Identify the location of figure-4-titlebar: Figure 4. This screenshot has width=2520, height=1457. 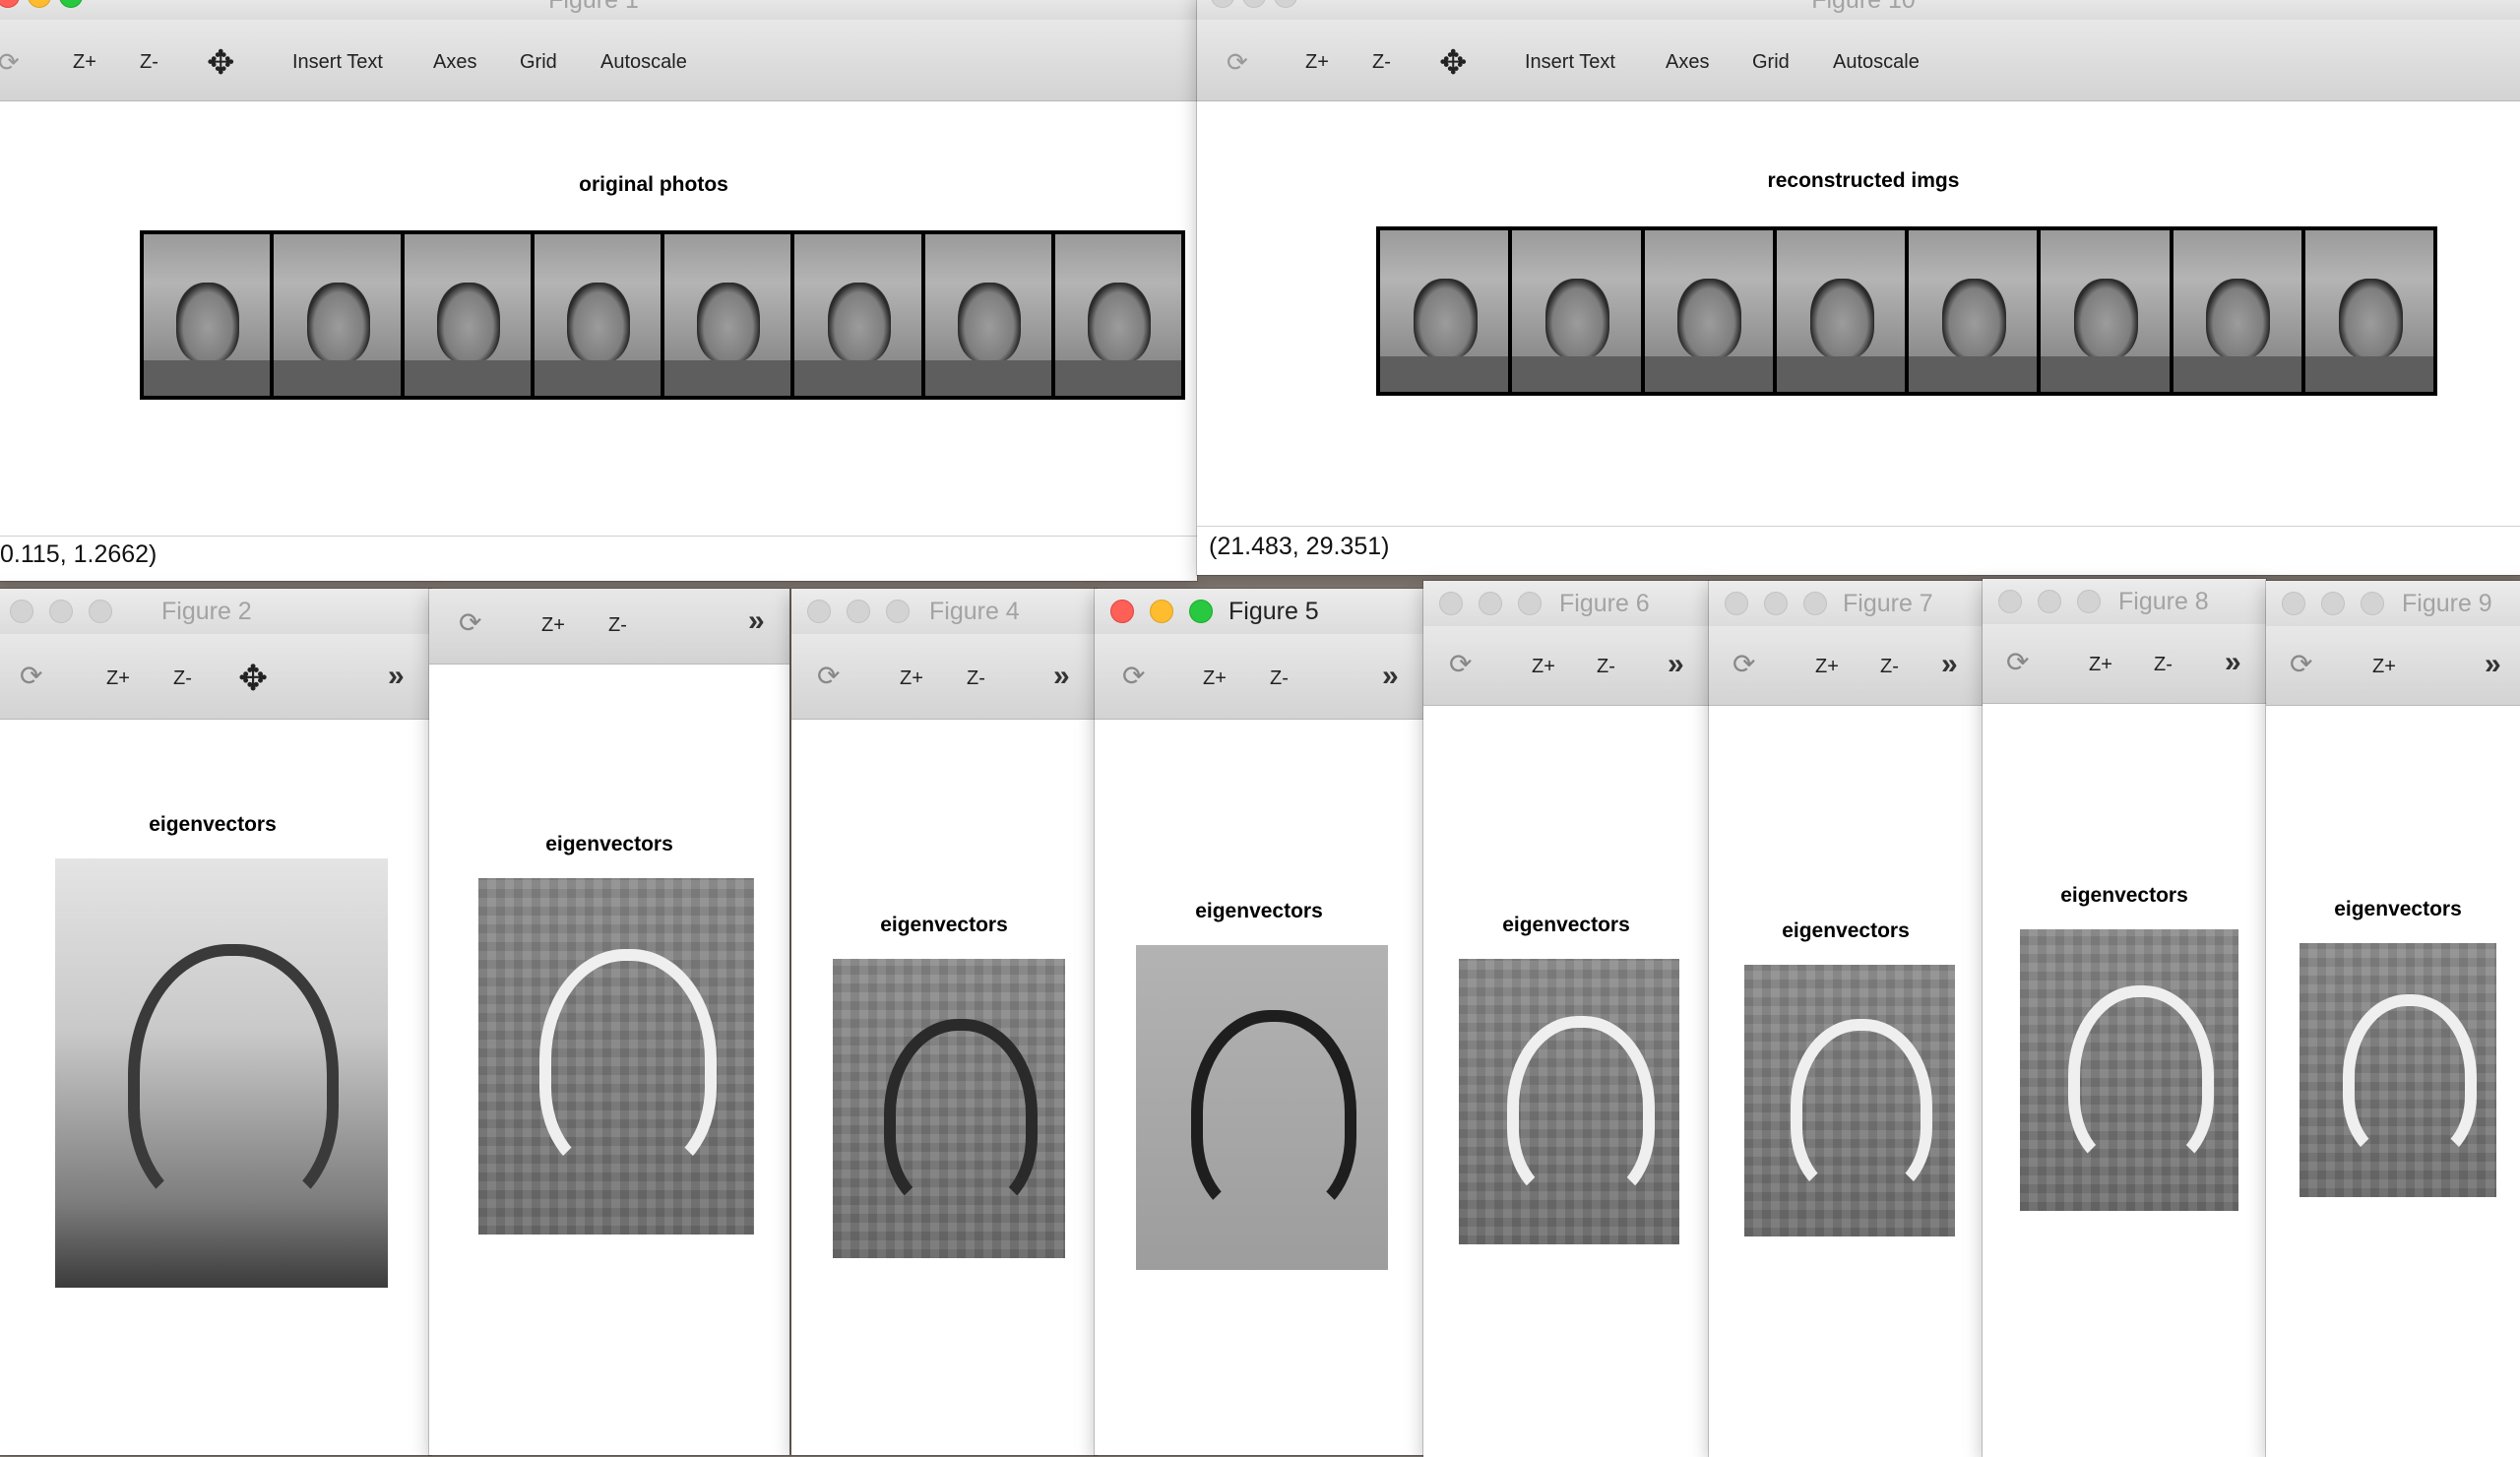
(944, 611).